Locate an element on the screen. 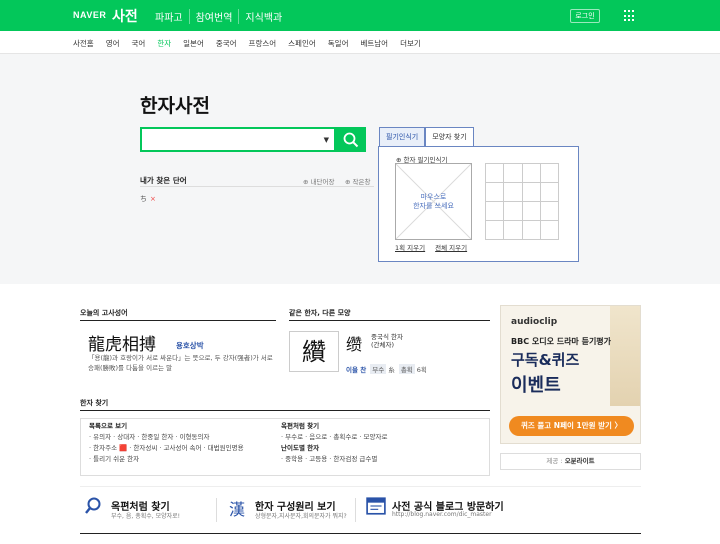  similar-reading: 이을 찬 is located at coordinates (356, 370).